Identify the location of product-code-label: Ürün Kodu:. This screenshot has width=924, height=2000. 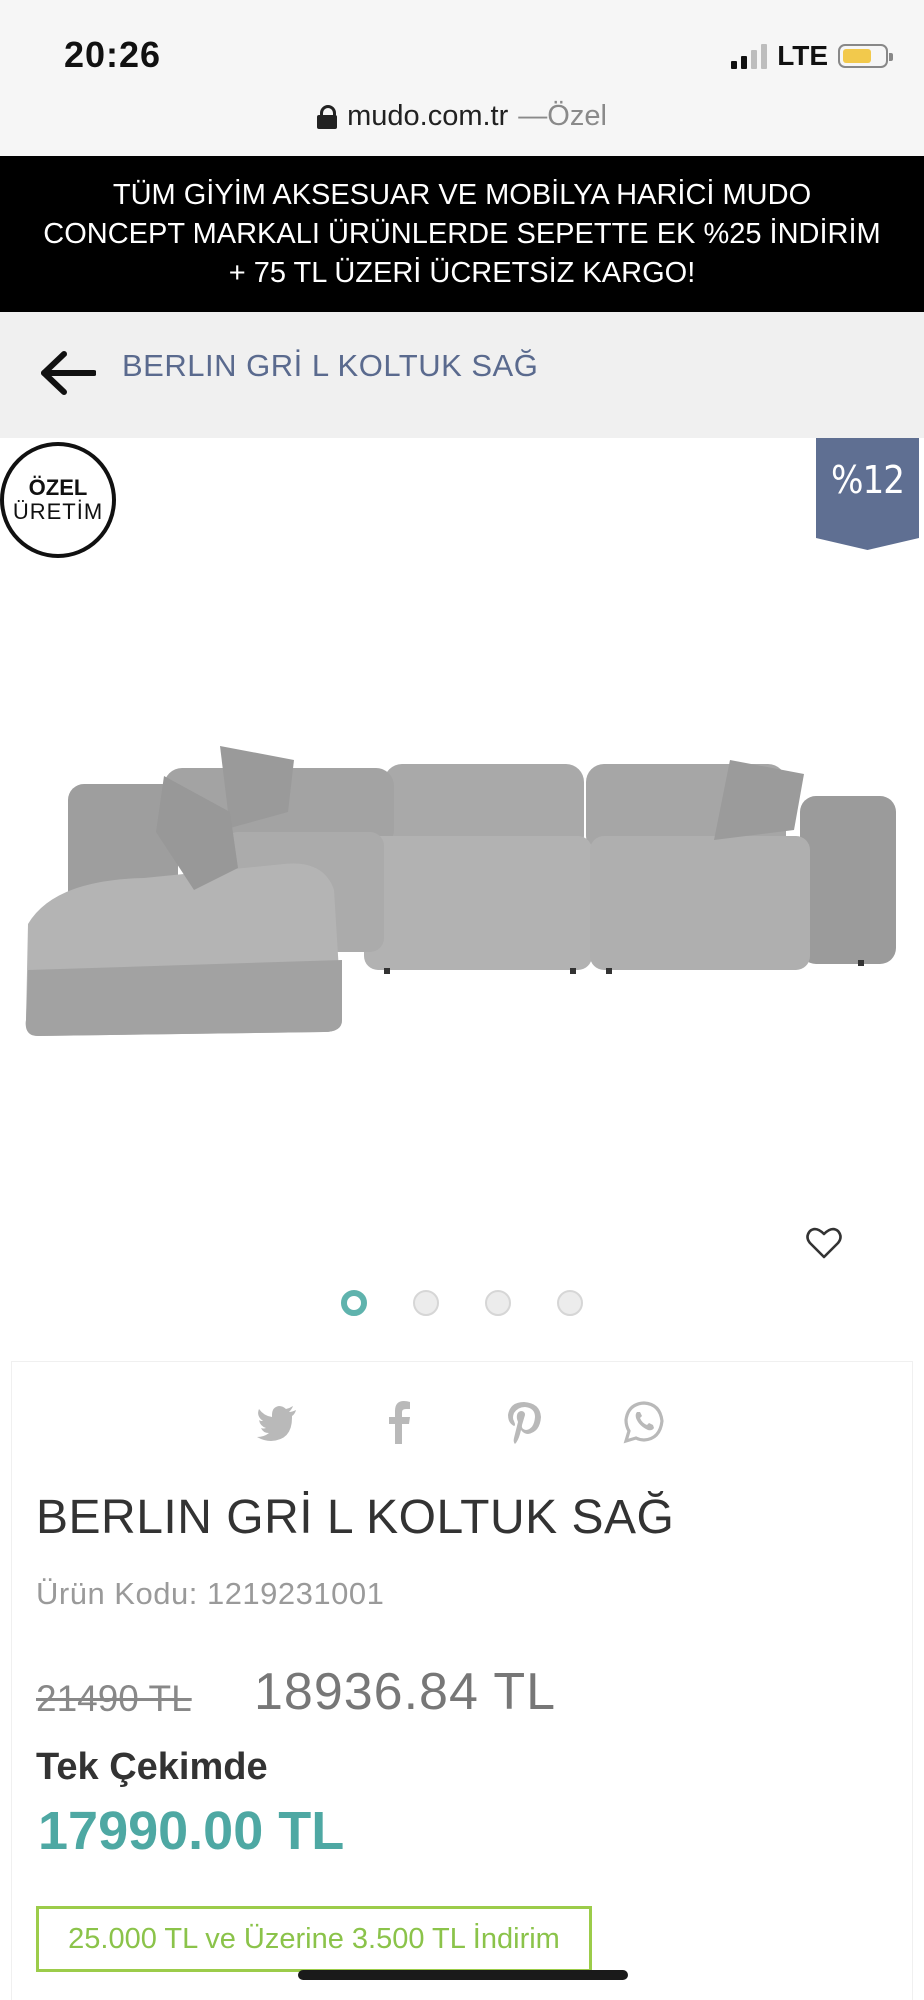
(117, 1593).